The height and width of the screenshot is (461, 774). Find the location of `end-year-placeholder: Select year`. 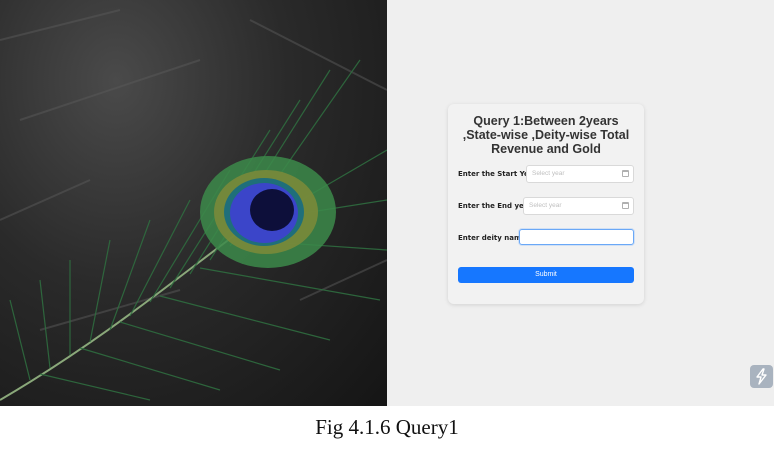

end-year-placeholder: Select year is located at coordinates (545, 205).